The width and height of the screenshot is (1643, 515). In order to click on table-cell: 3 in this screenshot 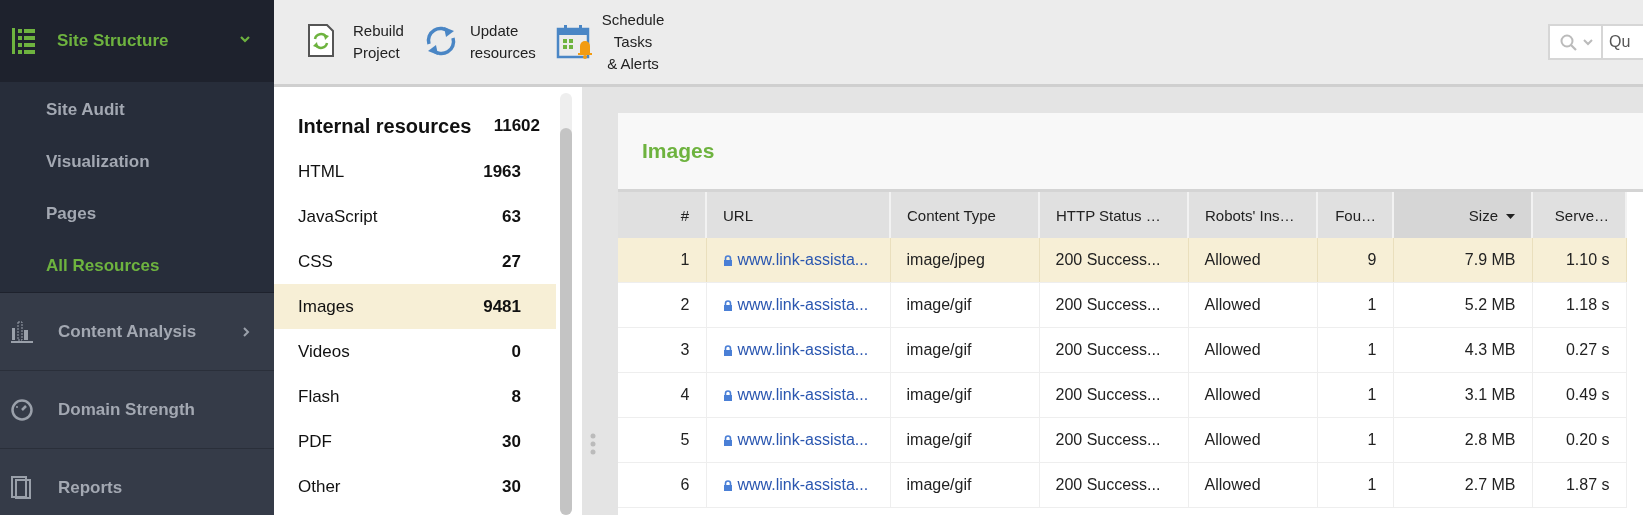, I will do `click(662, 350)`.